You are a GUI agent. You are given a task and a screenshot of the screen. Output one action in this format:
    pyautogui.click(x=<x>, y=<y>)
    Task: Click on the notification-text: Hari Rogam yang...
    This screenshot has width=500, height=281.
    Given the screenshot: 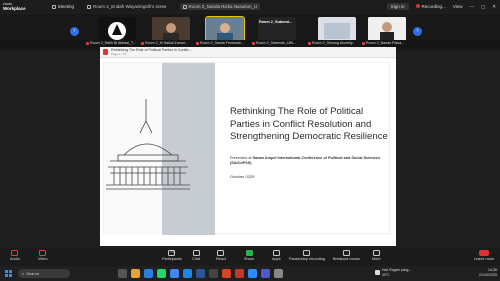 What is the action you would take?
    pyautogui.click(x=397, y=270)
    